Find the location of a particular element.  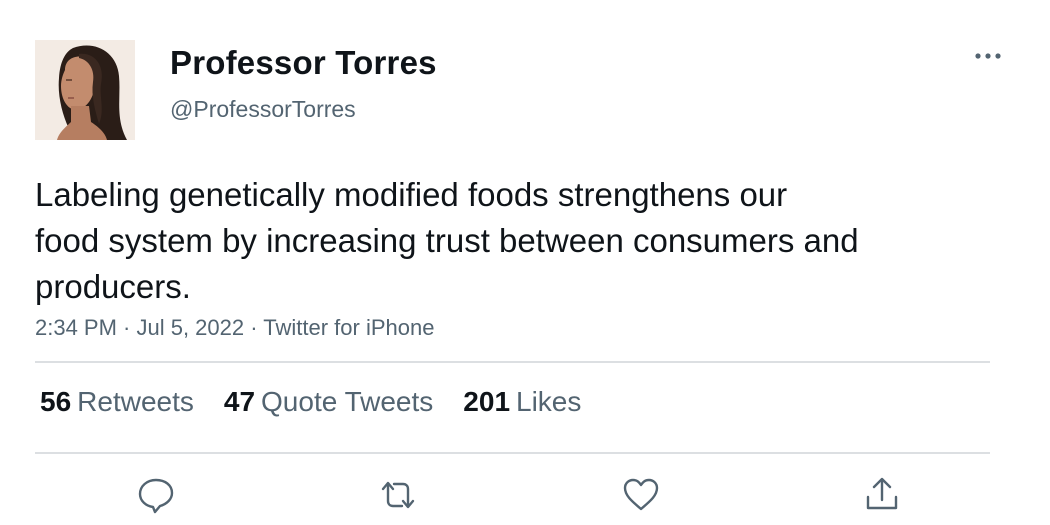

user-handle: @ProfessorTorres is located at coordinates (263, 109).